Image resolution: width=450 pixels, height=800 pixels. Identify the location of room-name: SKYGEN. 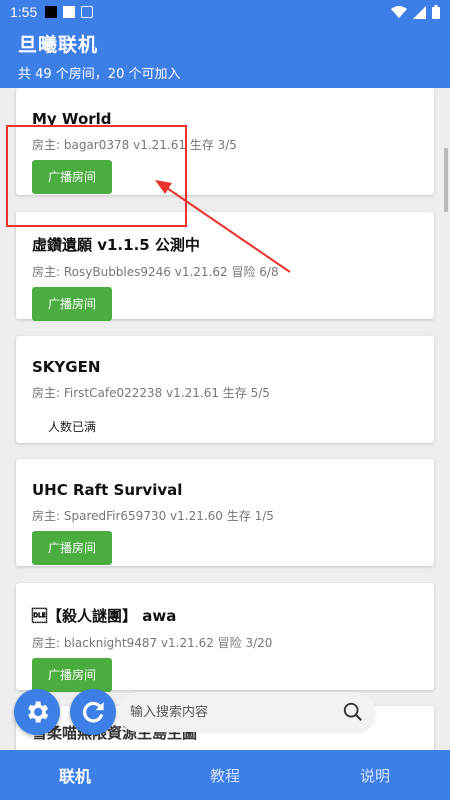
(66, 367).